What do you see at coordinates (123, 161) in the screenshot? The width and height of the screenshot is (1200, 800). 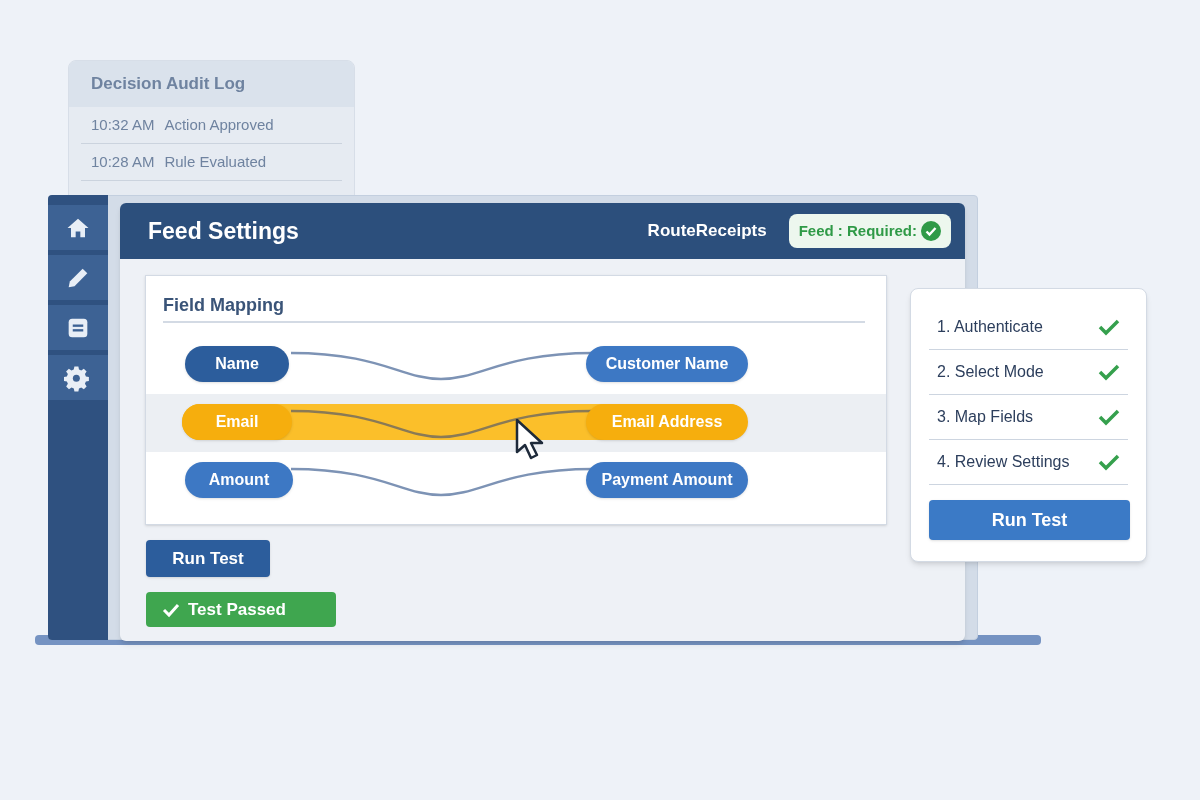 I see `log-time: 10:28 AM` at bounding box center [123, 161].